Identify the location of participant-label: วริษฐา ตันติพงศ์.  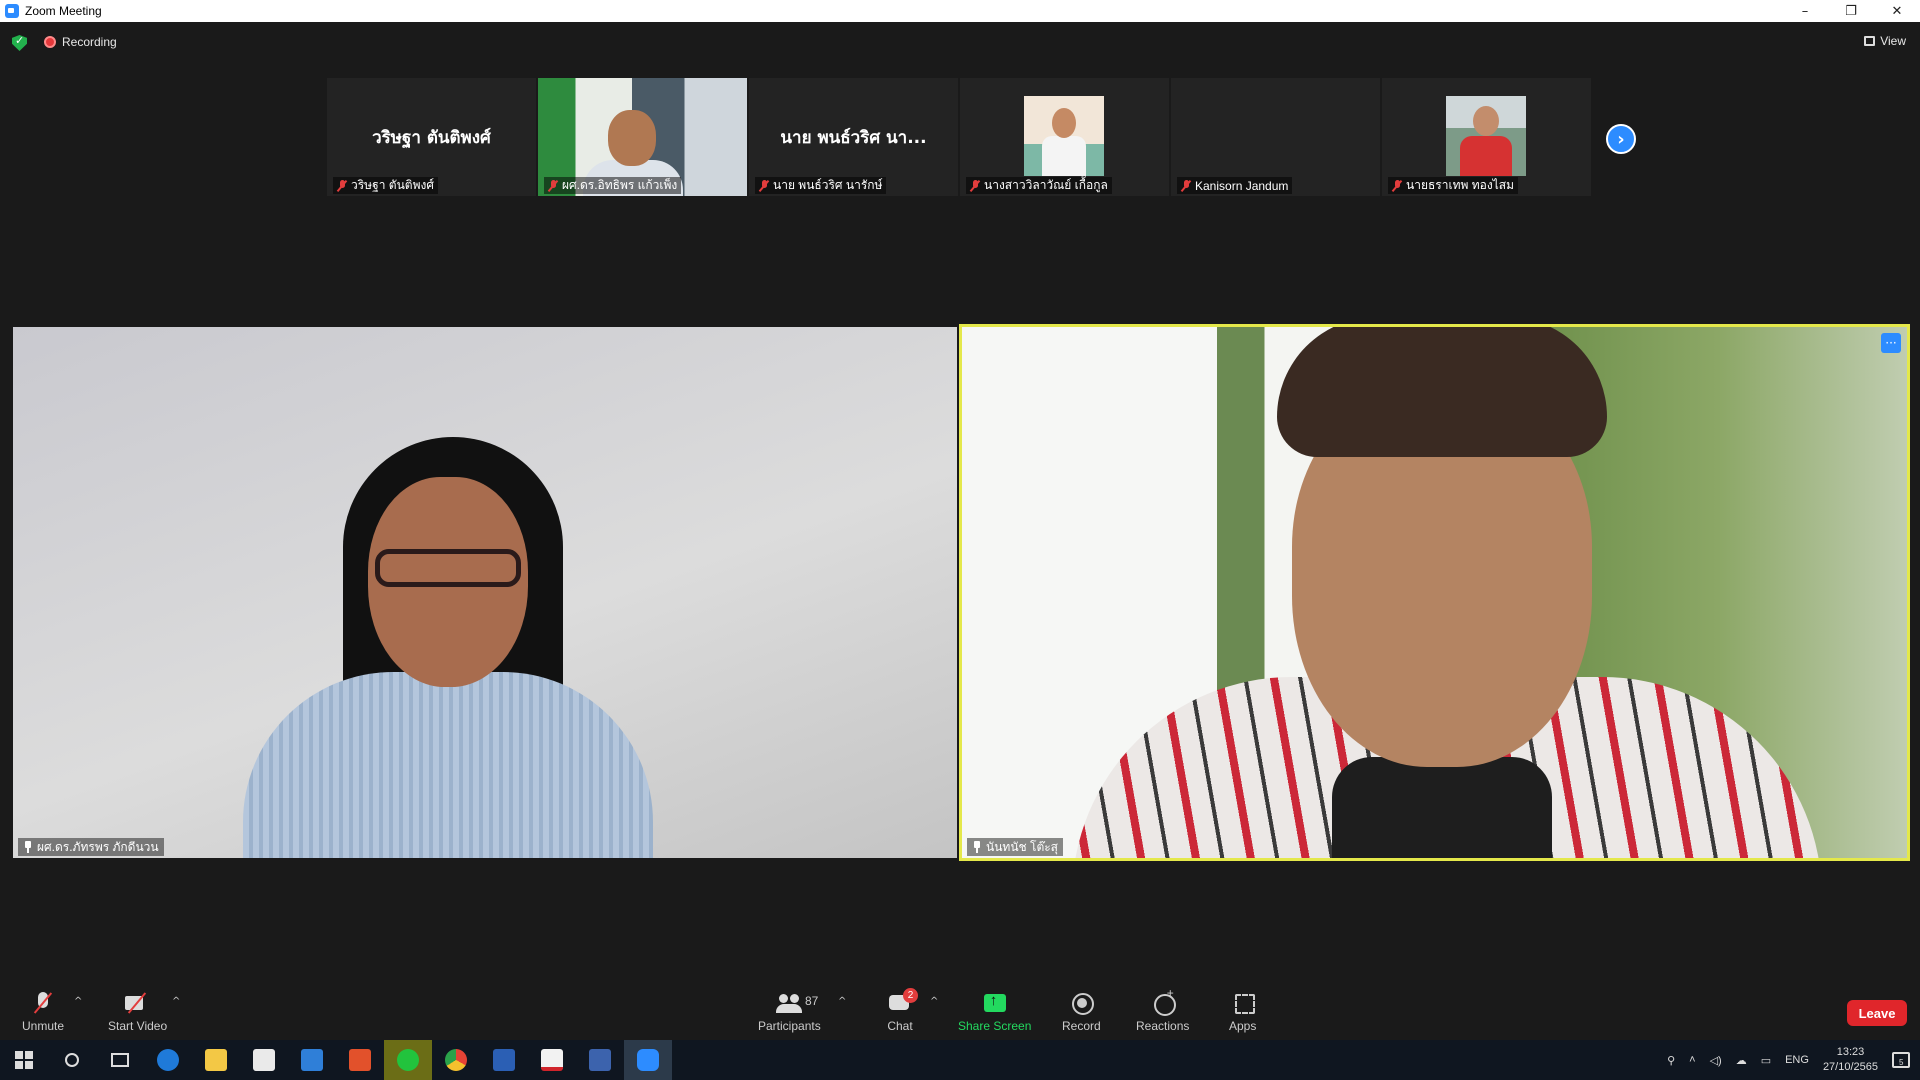
(385, 185).